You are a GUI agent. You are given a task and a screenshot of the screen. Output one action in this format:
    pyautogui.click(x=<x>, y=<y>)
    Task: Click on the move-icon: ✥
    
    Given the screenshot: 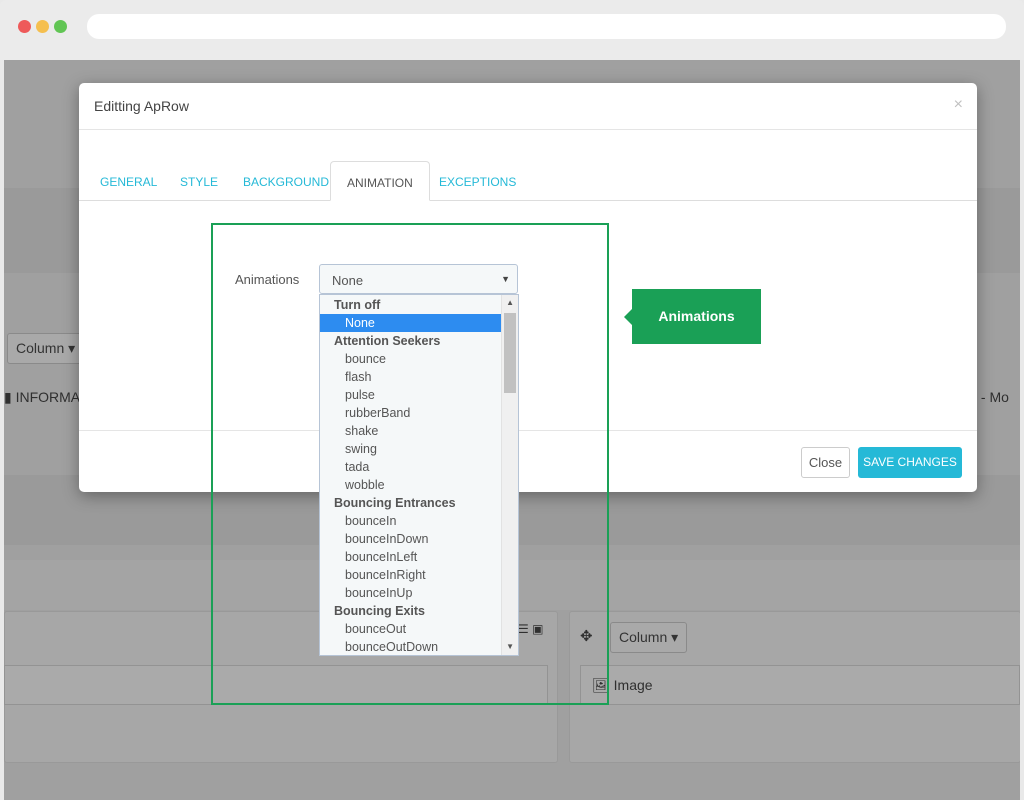 What is the action you would take?
    pyautogui.click(x=586, y=636)
    